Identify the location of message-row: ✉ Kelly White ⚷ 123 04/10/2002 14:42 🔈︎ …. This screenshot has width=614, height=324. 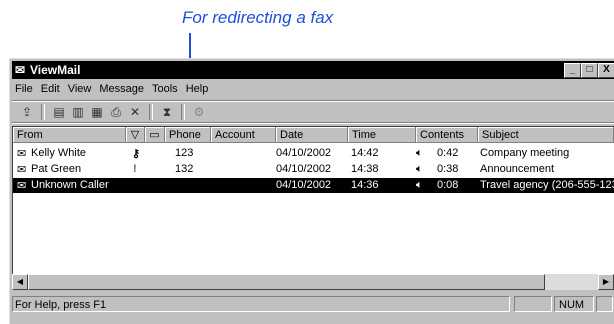
(313, 153).